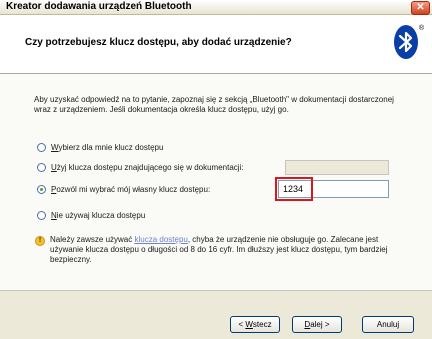  What do you see at coordinates (216, 314) in the screenshot?
I see `wizard-footer: < Wstecz Dalej > Anuluj` at bounding box center [216, 314].